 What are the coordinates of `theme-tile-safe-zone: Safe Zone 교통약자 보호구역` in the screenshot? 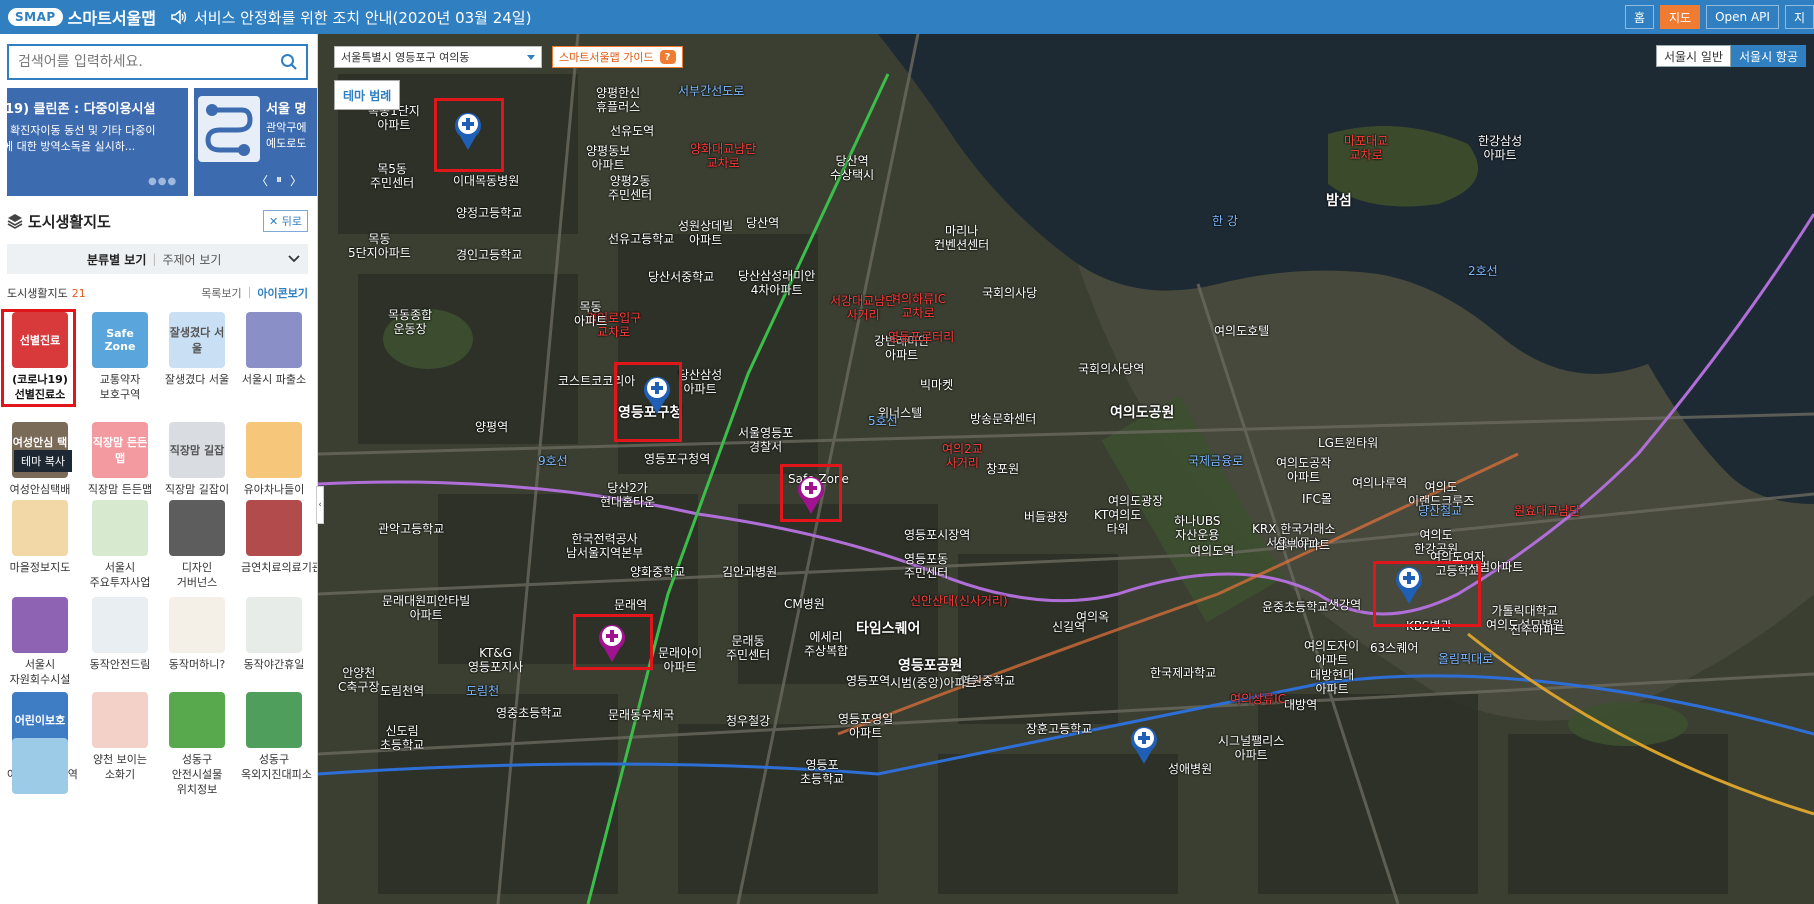 It's located at (120, 357).